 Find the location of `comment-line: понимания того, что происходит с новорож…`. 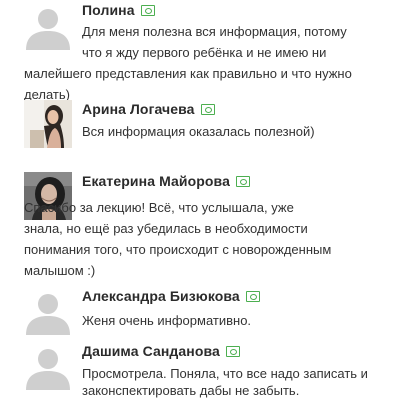

comment-line: понимания того, что происходит с новорож… is located at coordinates (178, 249).